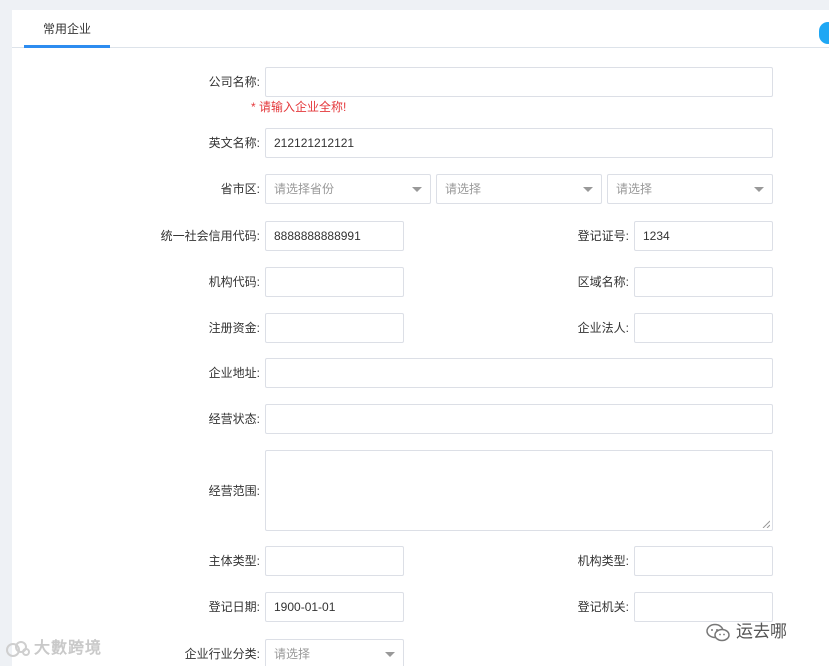 Image resolution: width=829 pixels, height=666 pixels. Describe the element at coordinates (519, 143) in the screenshot. I see `english-name-input` at that location.